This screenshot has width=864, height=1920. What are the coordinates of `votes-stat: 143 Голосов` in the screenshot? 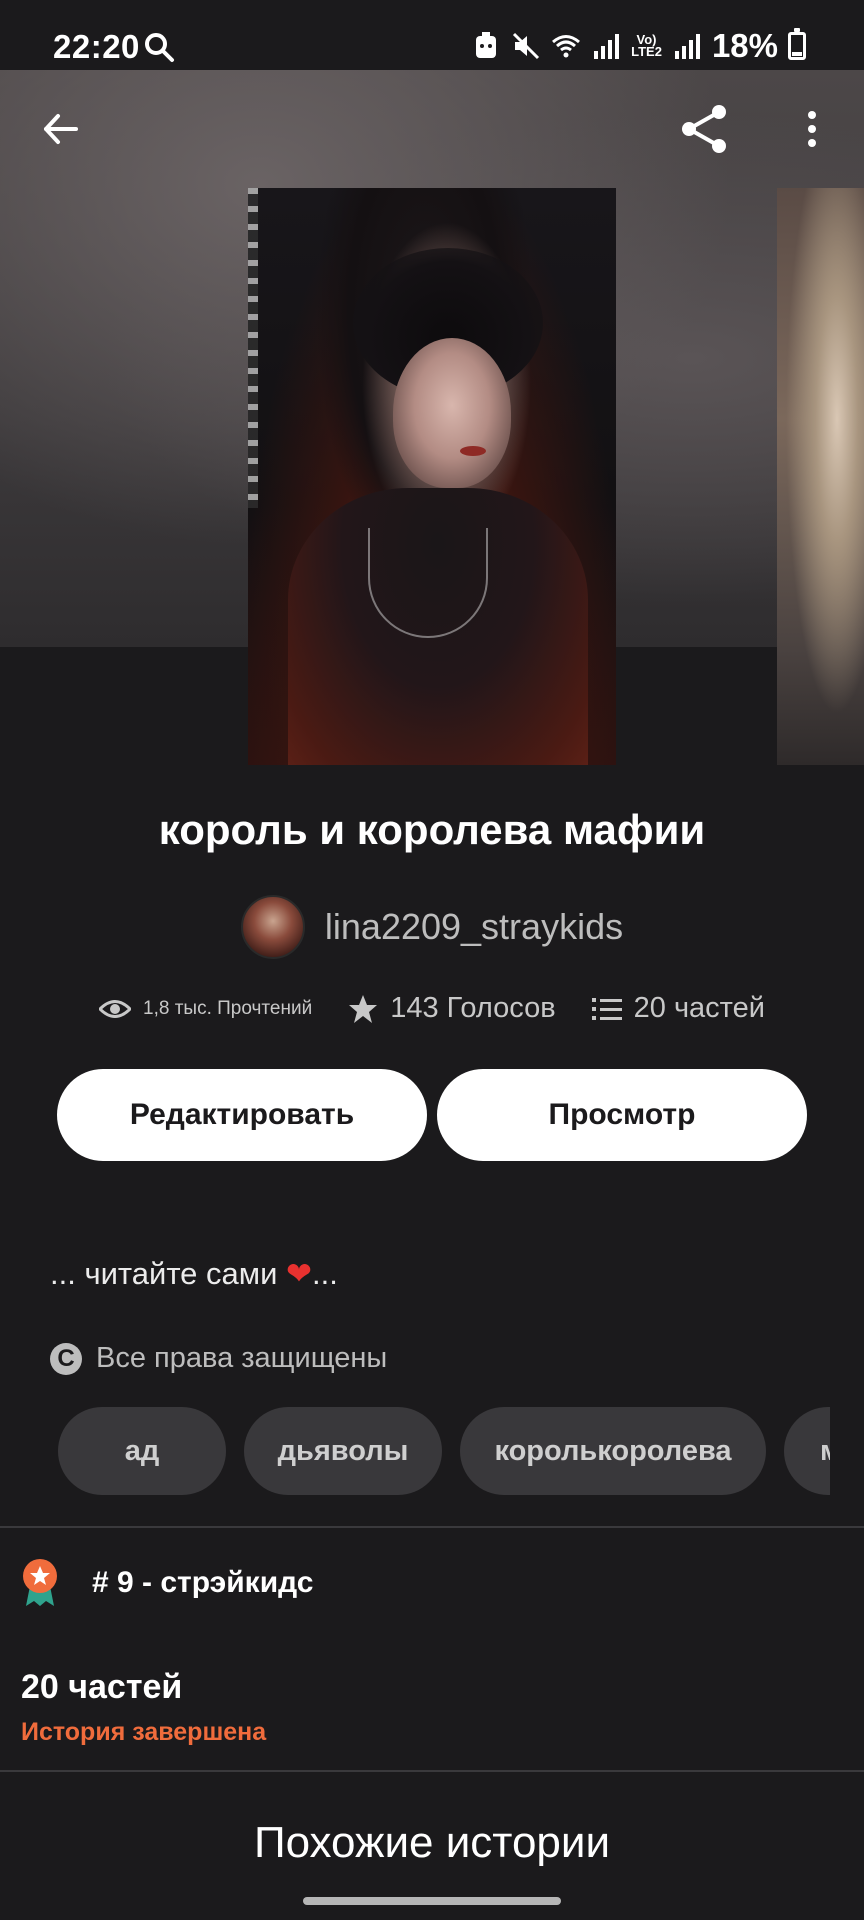 It's located at (452, 1008).